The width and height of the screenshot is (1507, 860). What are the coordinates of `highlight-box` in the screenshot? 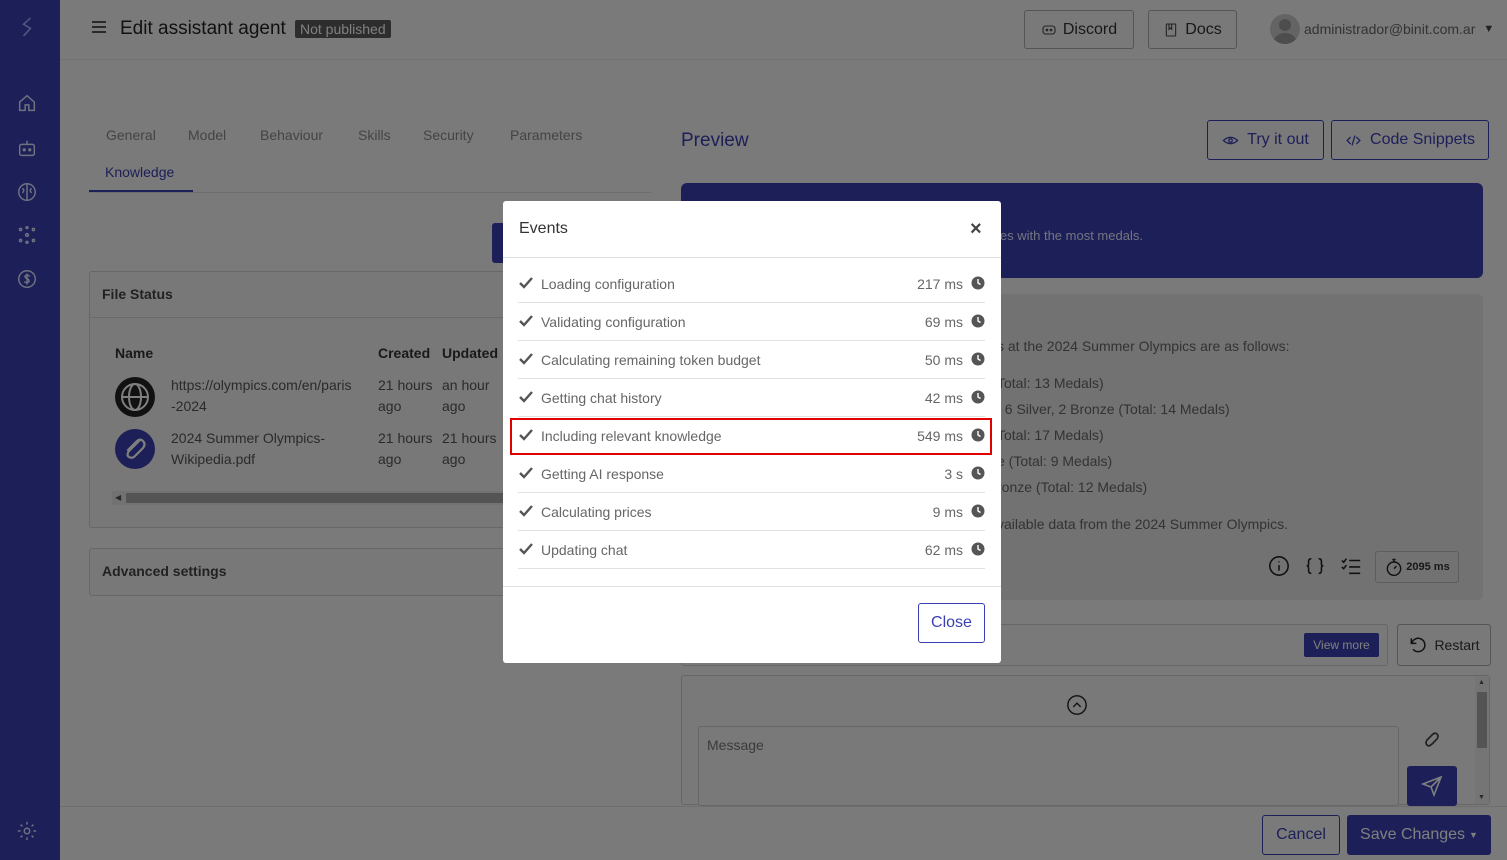 It's located at (751, 436).